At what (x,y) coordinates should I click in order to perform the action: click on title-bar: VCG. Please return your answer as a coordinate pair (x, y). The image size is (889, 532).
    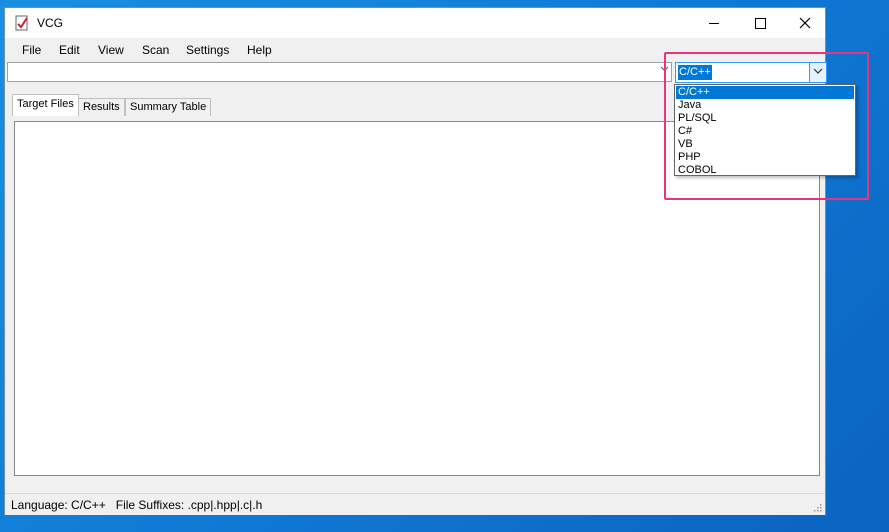
    Looking at the image, I should click on (415, 23).